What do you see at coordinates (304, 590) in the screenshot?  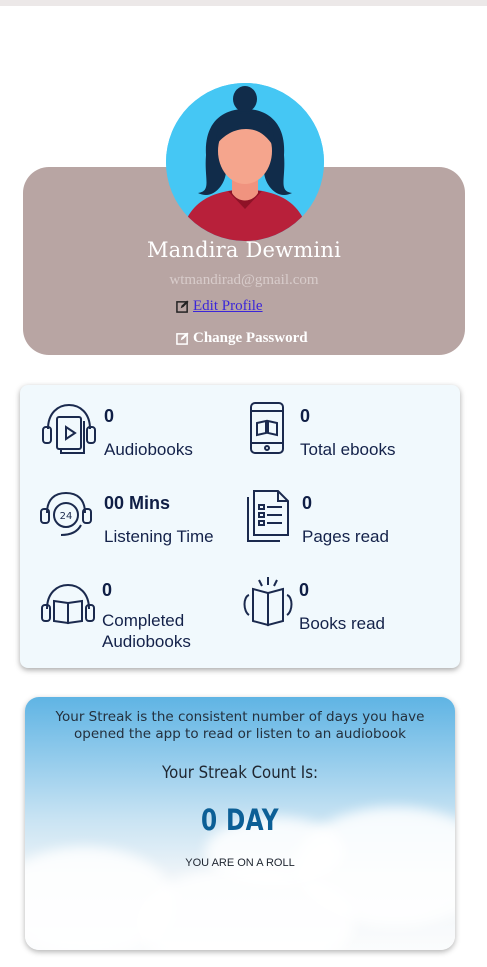 I see `books-read-value: 0` at bounding box center [304, 590].